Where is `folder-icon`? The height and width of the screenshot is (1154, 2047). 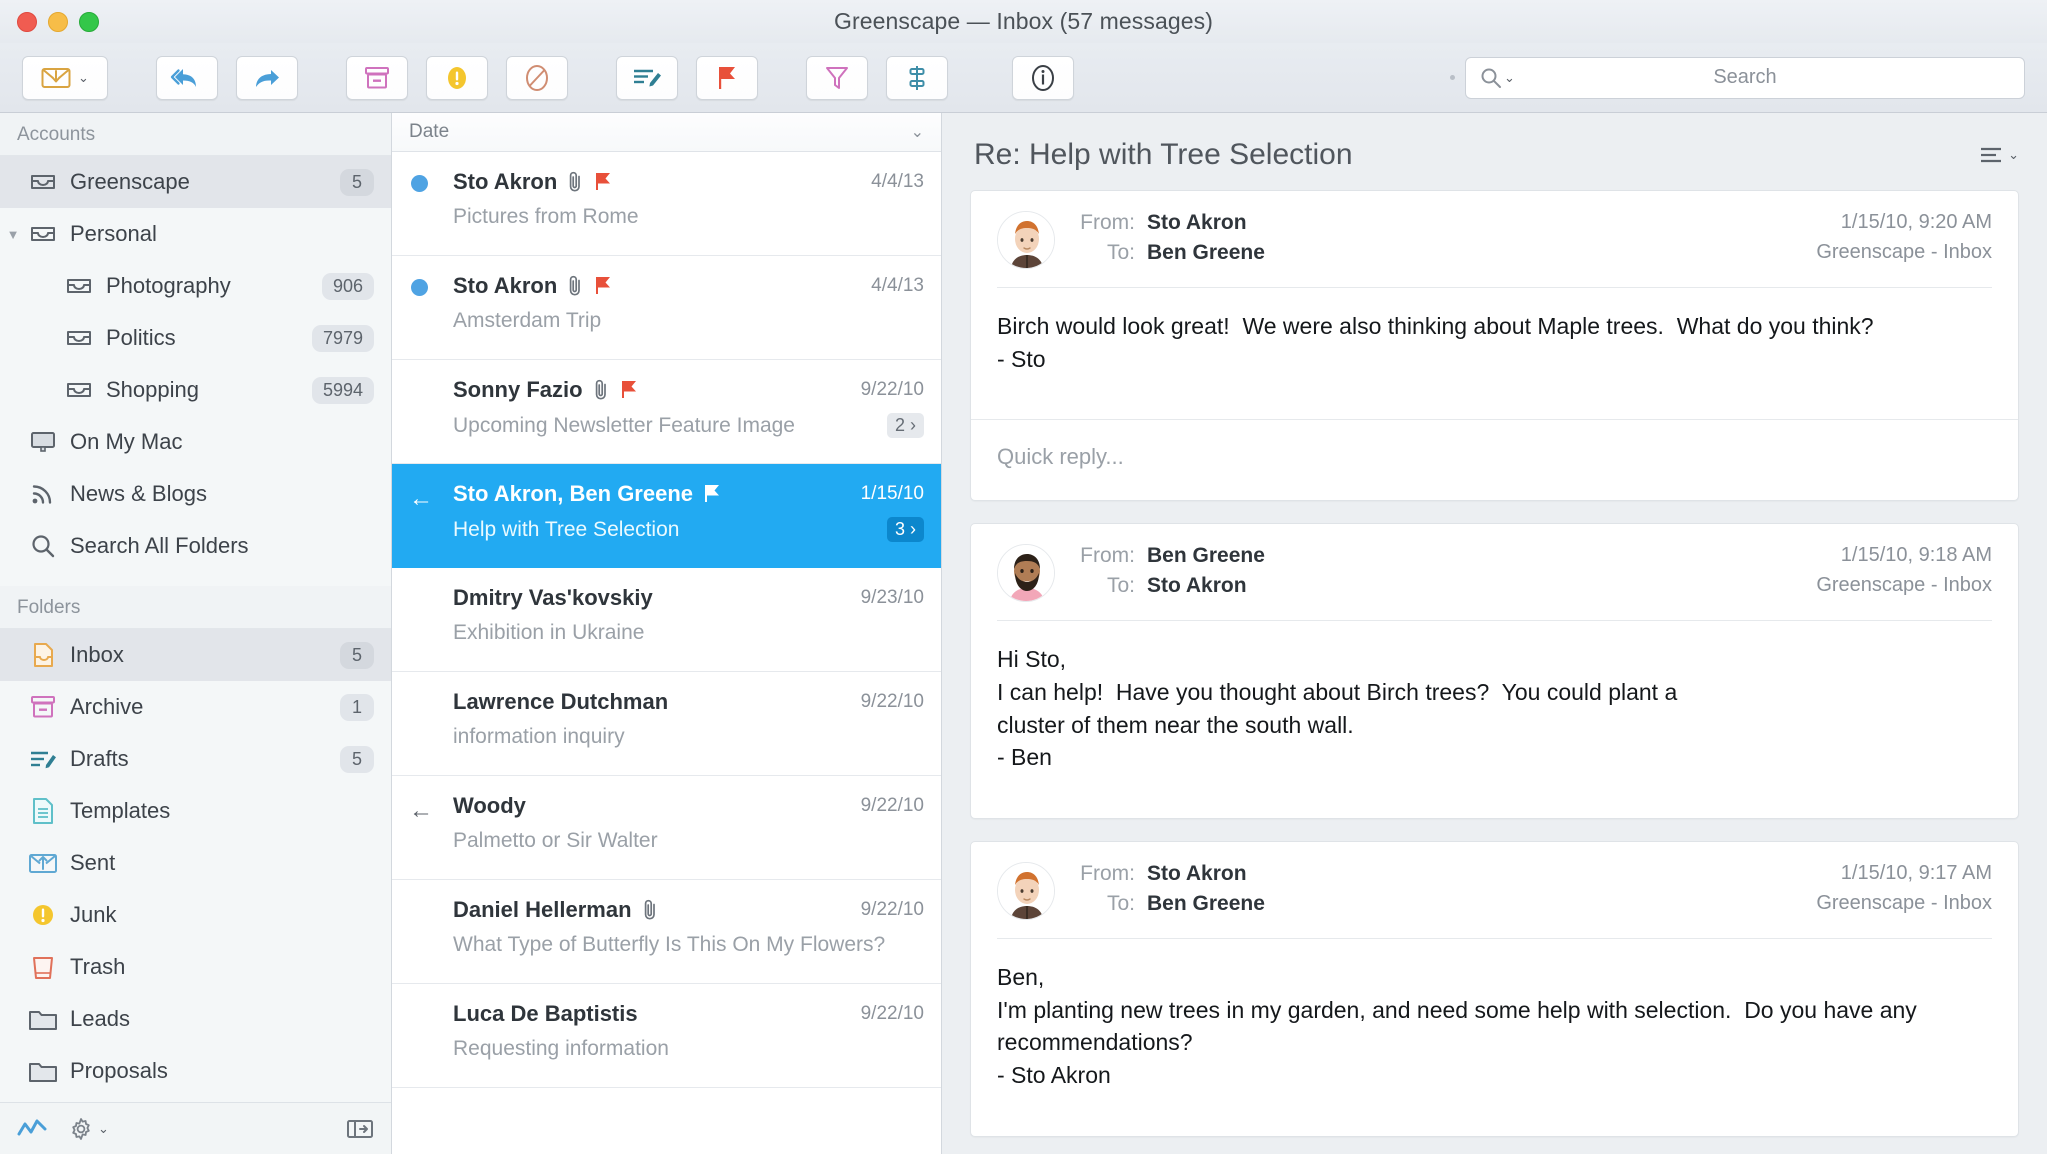
folder-icon is located at coordinates (43, 1071).